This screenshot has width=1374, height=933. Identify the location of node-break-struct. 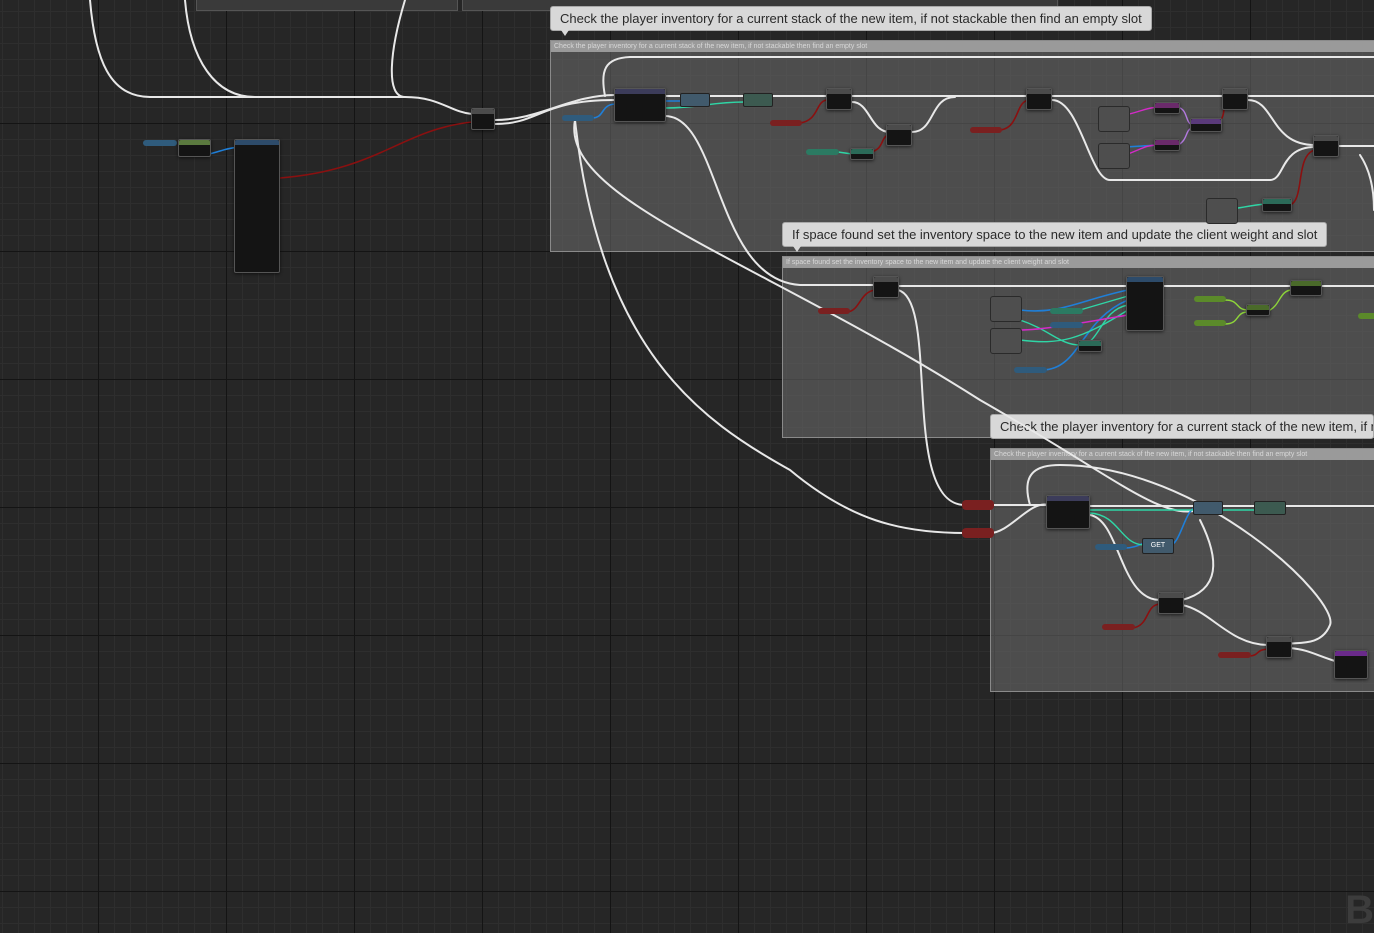
(257, 206).